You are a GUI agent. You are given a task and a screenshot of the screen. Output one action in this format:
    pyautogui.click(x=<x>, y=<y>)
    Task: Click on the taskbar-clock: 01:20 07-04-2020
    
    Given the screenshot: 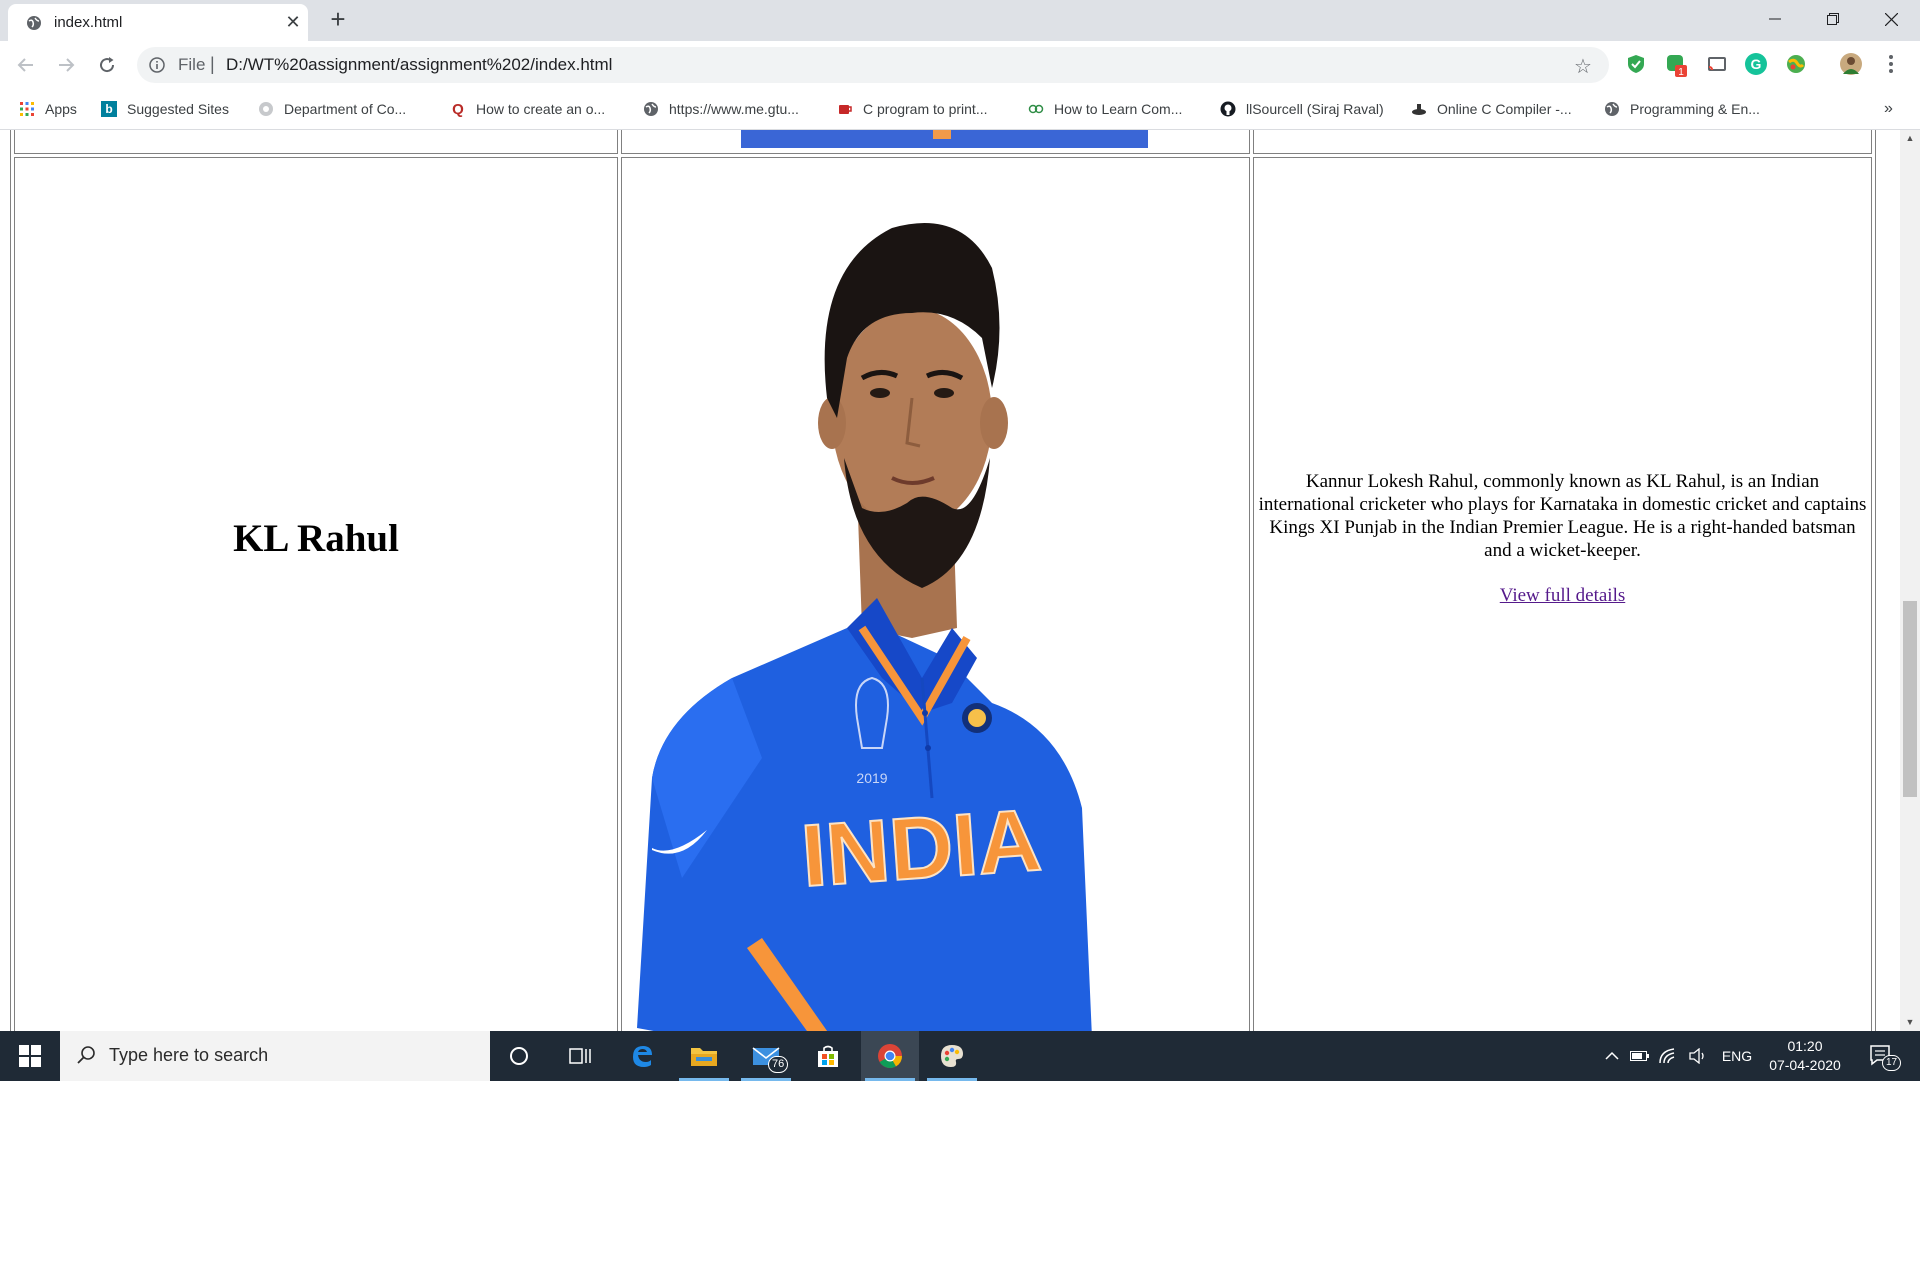 What is the action you would take?
    pyautogui.click(x=1805, y=1056)
    